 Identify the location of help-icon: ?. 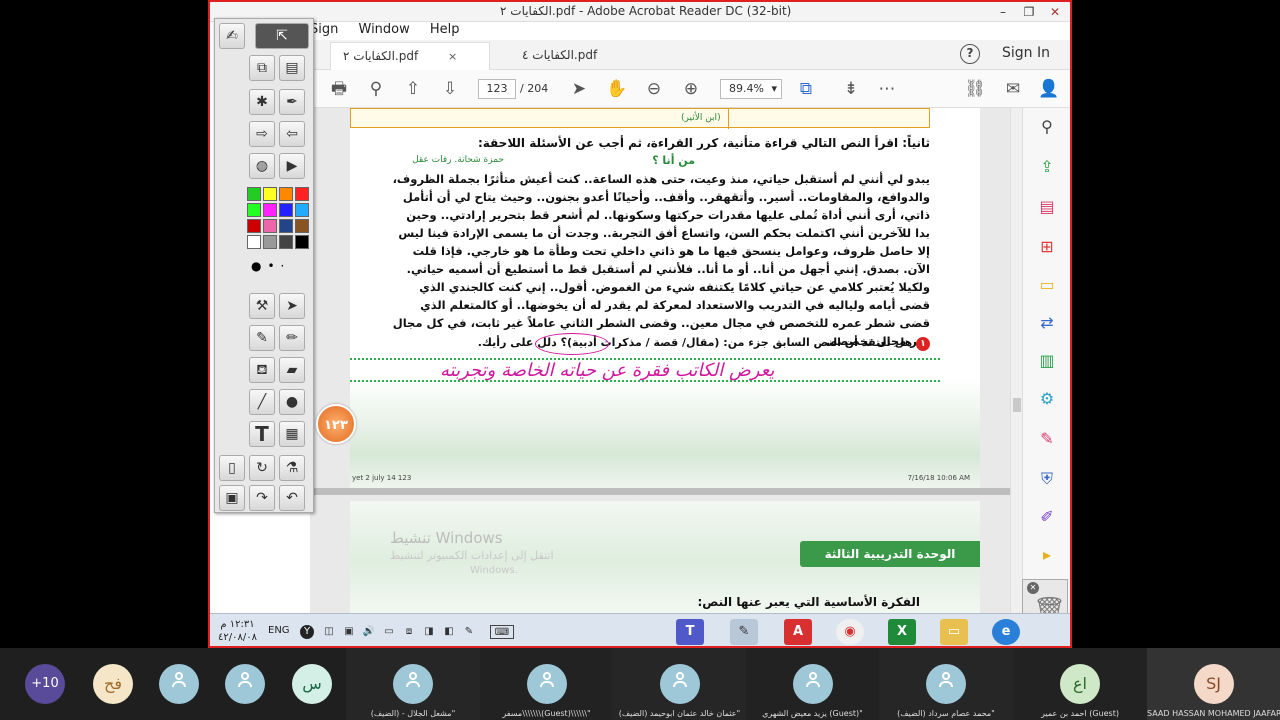
(970, 54).